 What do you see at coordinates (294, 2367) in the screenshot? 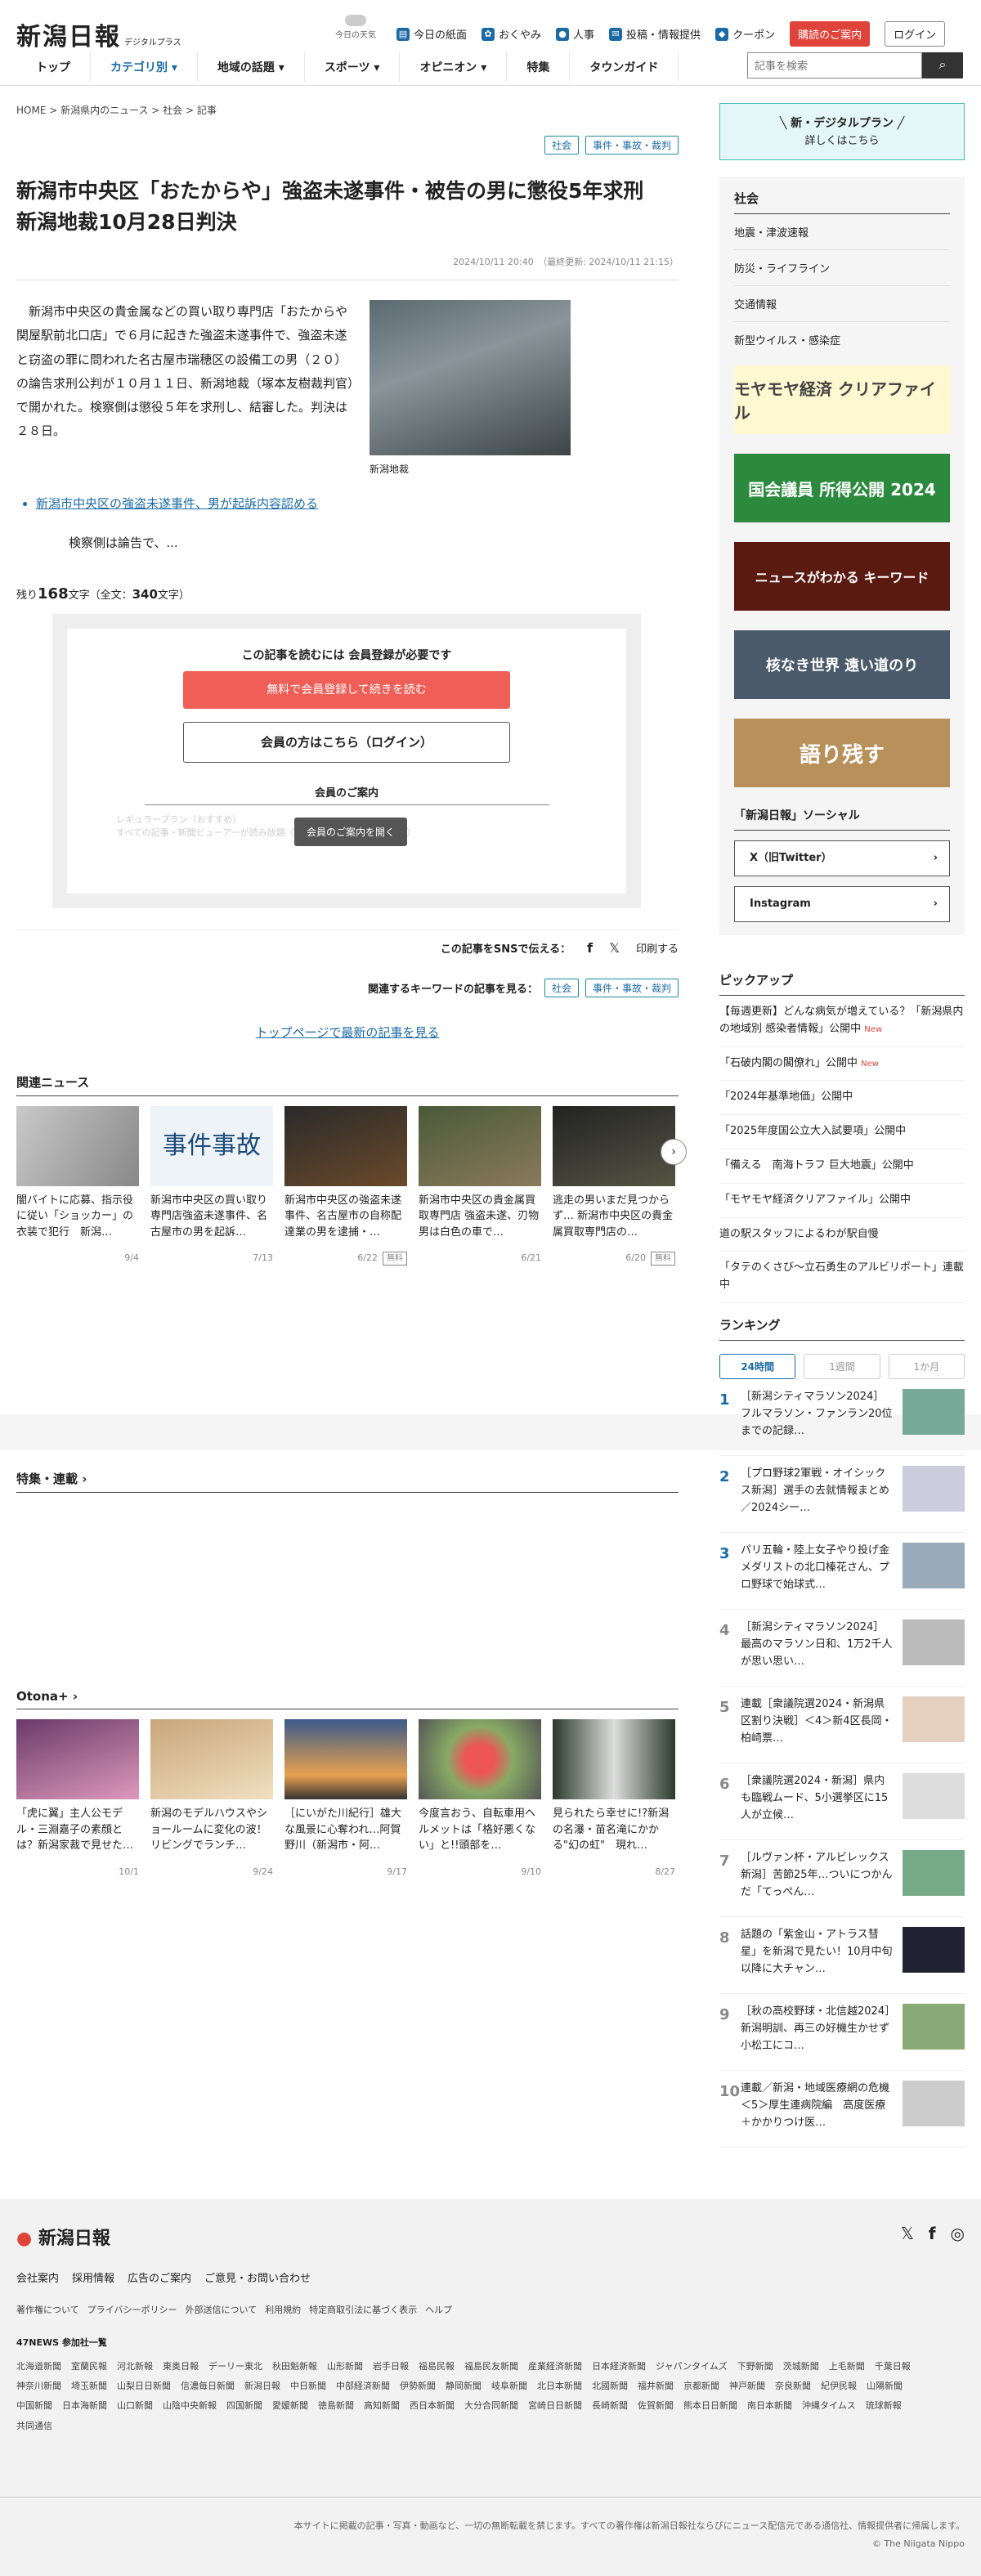
I see `newspaper-link: 秋田魁新報` at bounding box center [294, 2367].